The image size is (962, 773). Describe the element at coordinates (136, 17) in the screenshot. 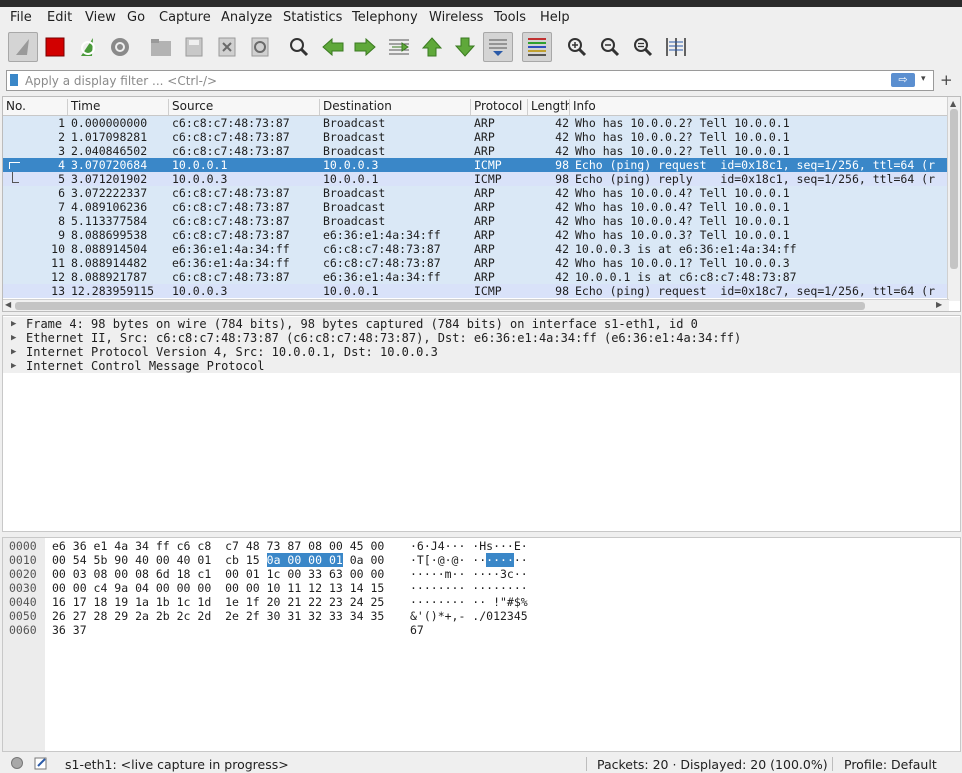

I see `menu-go: Go` at that location.